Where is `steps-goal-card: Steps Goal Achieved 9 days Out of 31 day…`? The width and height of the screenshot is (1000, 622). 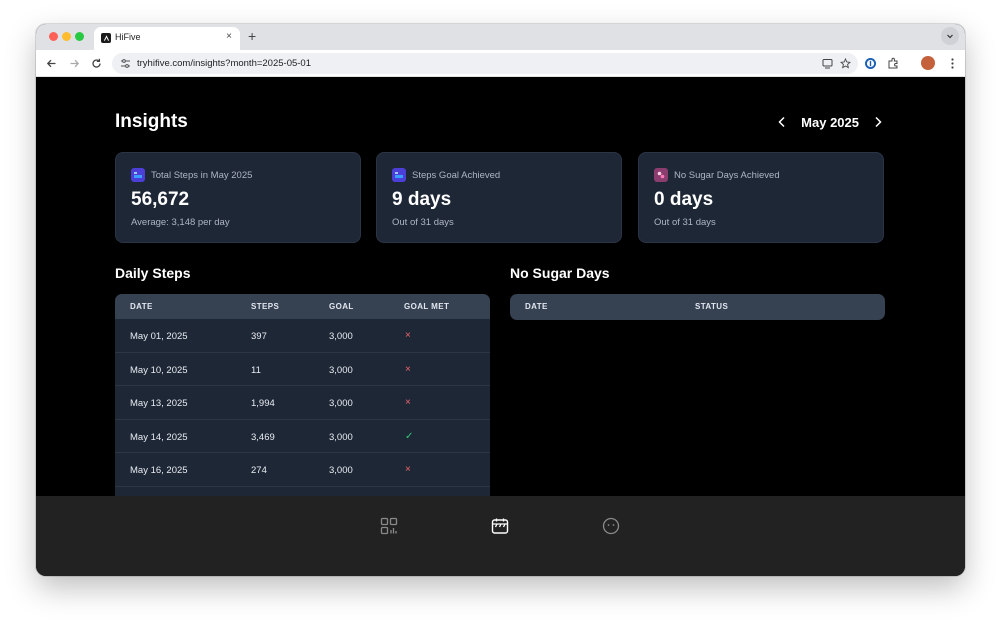 steps-goal-card: Steps Goal Achieved 9 days Out of 31 day… is located at coordinates (499, 197).